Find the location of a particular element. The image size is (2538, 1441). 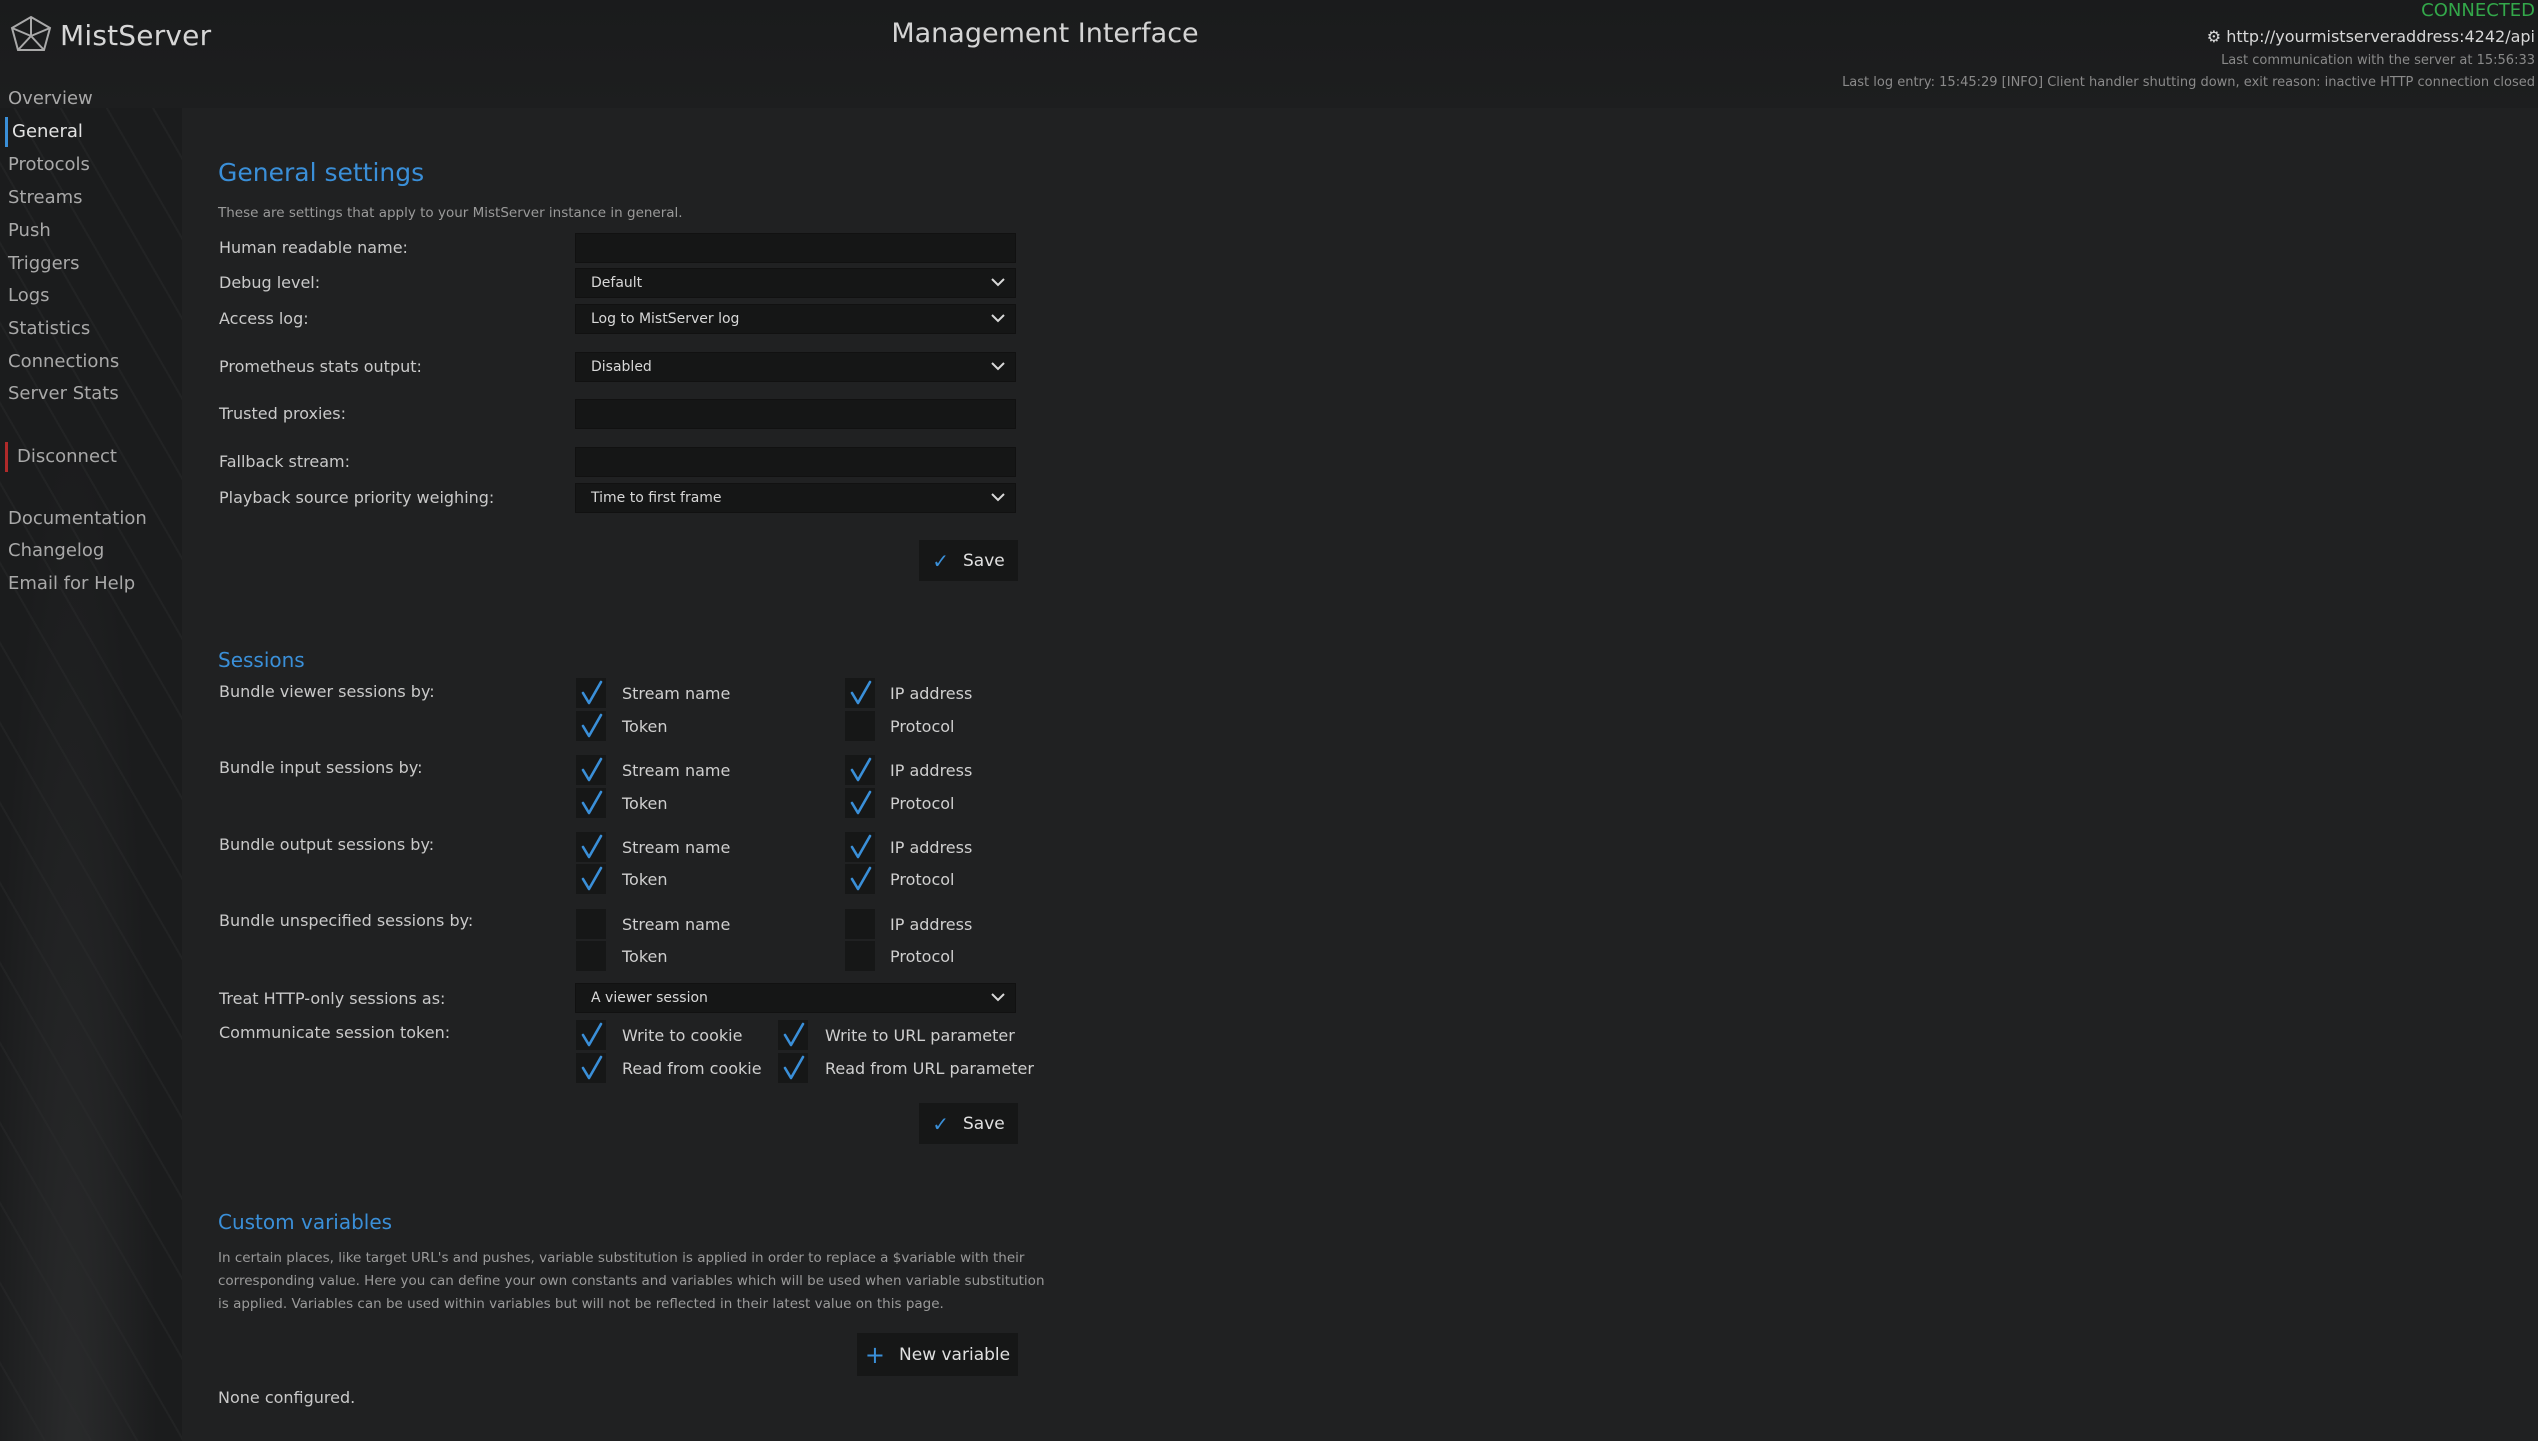

sidebar-item-overview: Overview is located at coordinates (50, 99).